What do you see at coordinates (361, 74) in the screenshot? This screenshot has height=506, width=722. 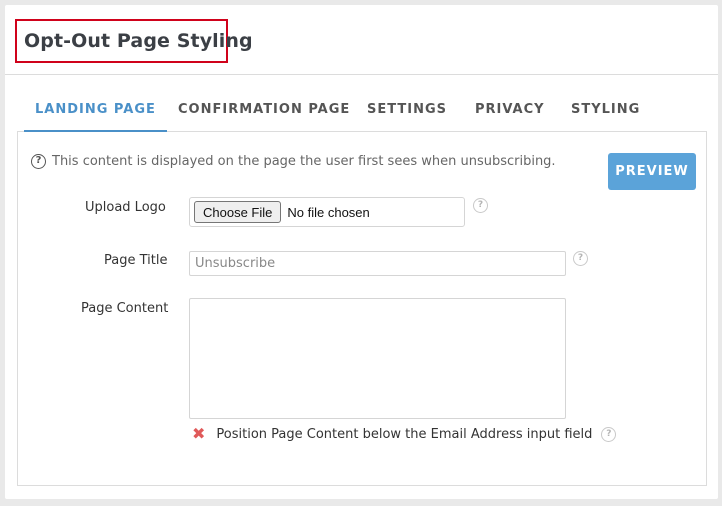 I see `header-divider` at bounding box center [361, 74].